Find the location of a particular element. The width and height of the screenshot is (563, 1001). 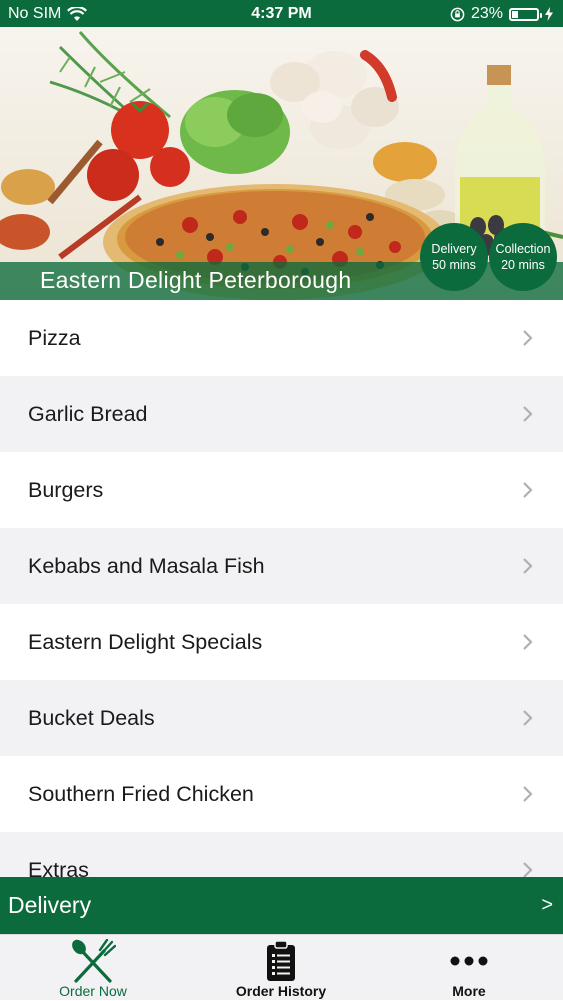

clipboard-list-icon is located at coordinates (281, 961).